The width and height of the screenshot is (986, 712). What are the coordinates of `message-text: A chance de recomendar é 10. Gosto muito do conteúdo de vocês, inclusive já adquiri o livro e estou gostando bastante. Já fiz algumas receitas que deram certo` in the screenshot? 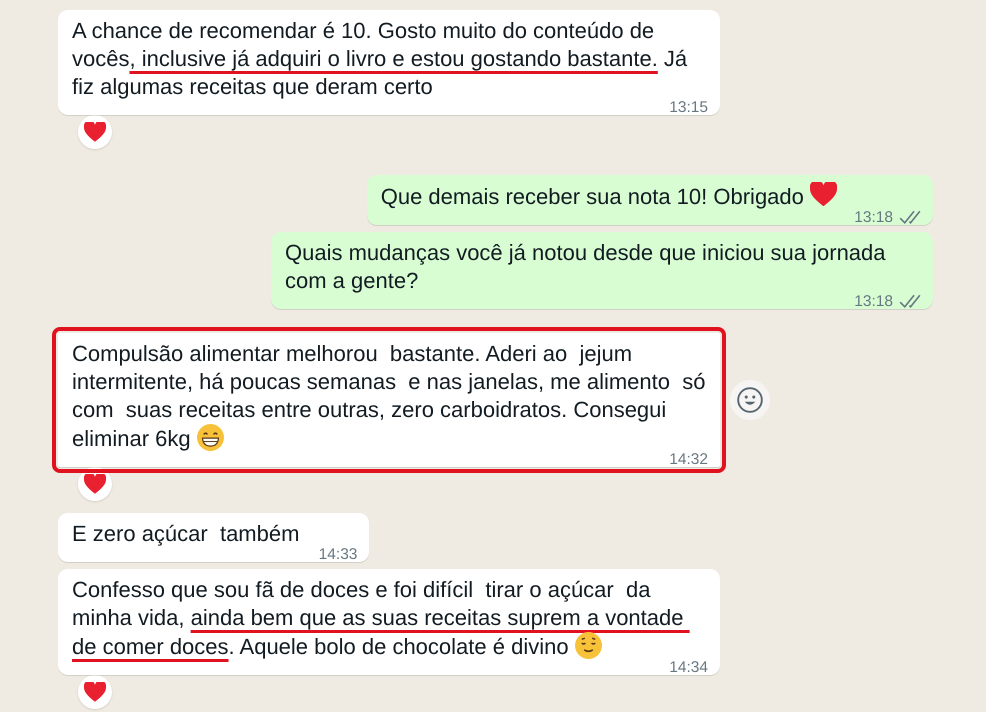 It's located at (380, 58).